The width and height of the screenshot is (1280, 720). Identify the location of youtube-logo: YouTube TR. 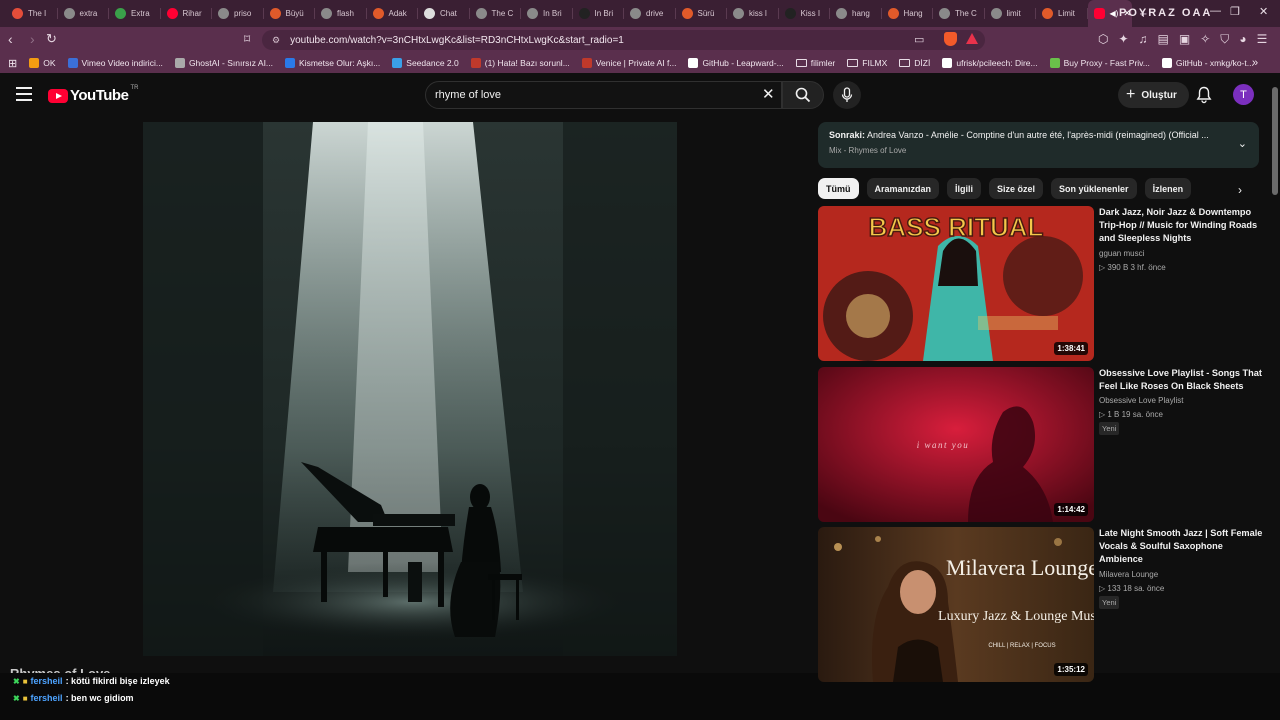
(93, 94).